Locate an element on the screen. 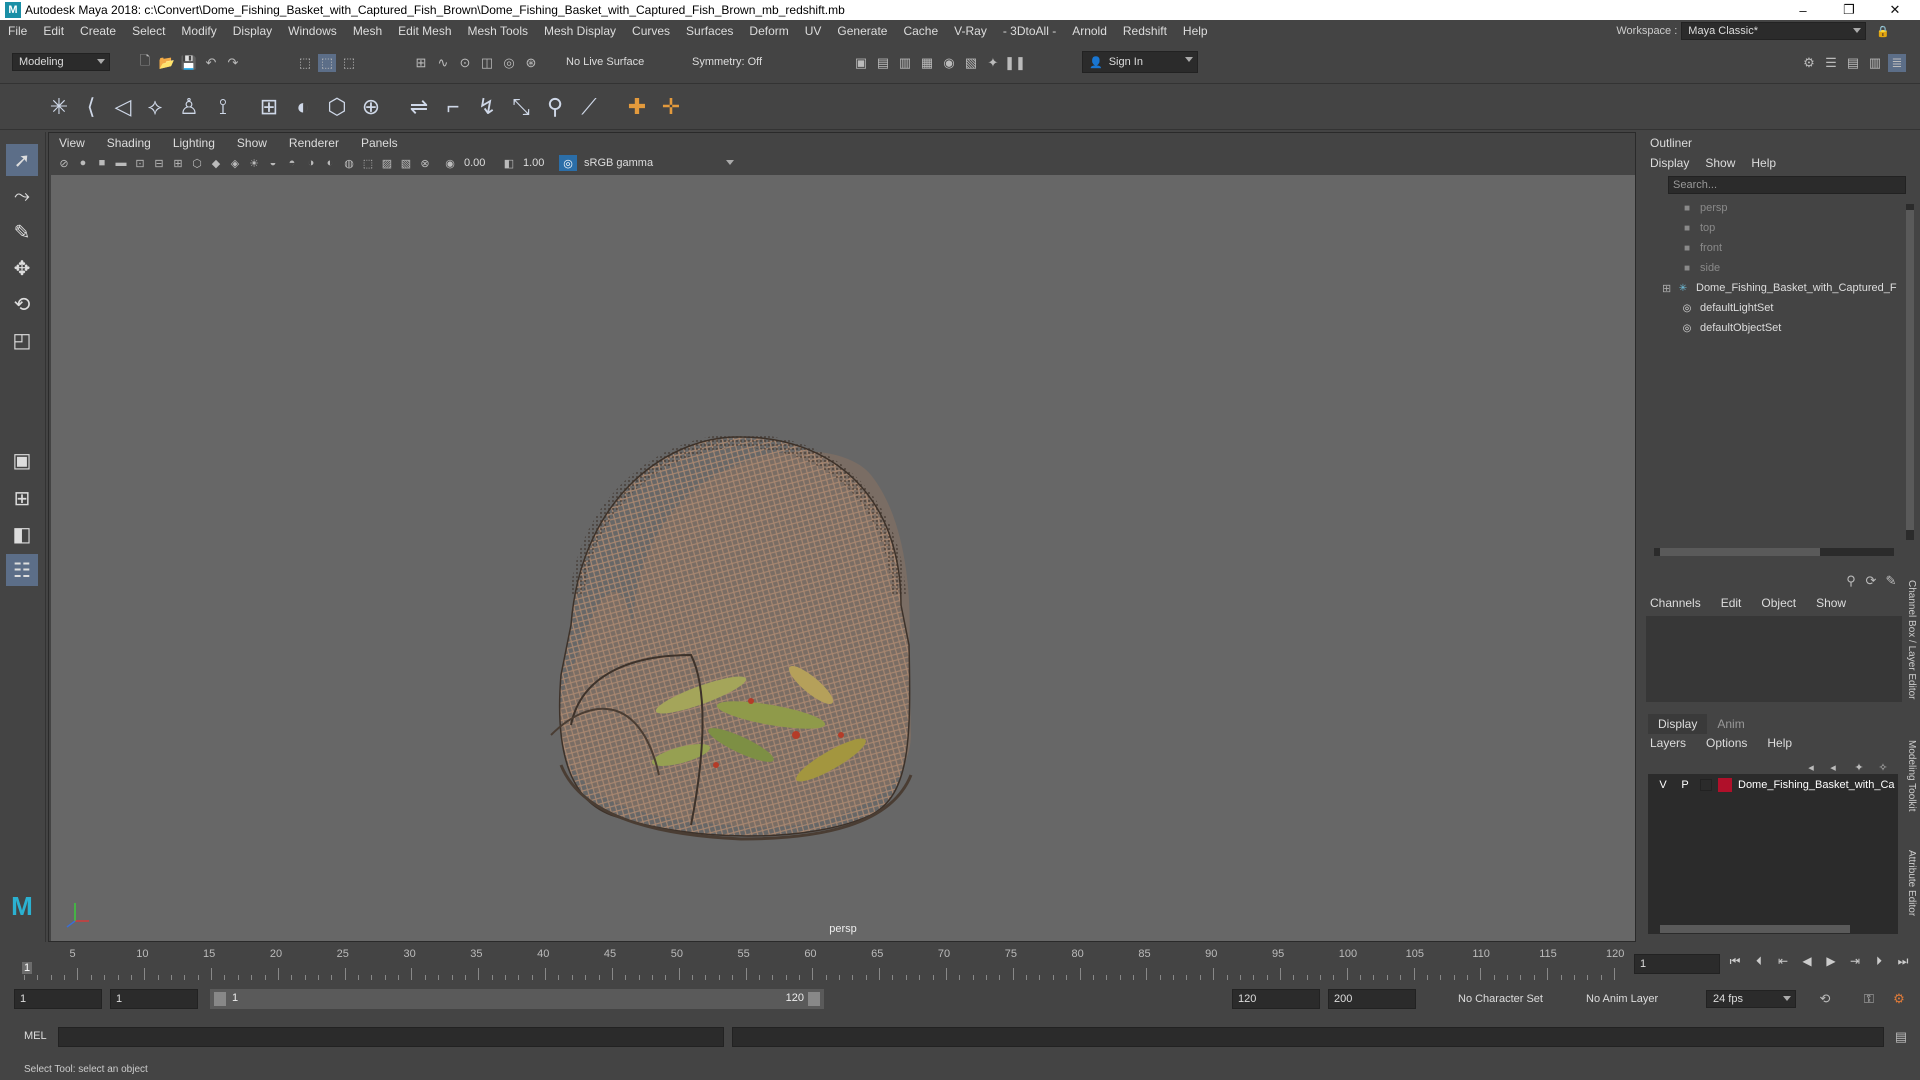  go-to-start-icon: ⏮ is located at coordinates (1735, 961).